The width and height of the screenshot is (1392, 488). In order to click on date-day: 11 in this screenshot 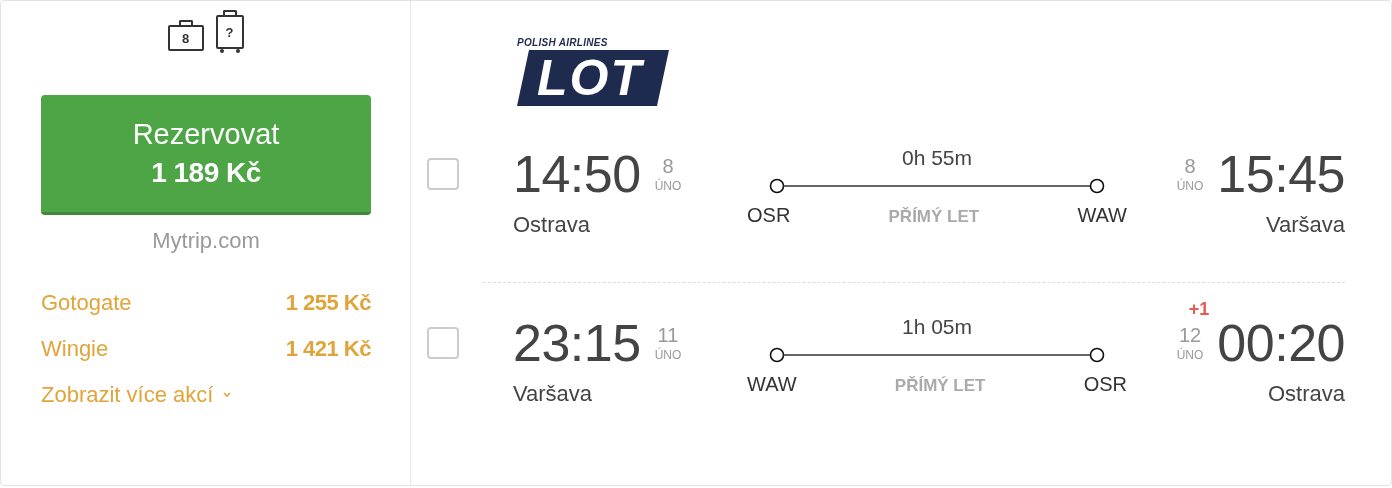, I will do `click(668, 335)`.